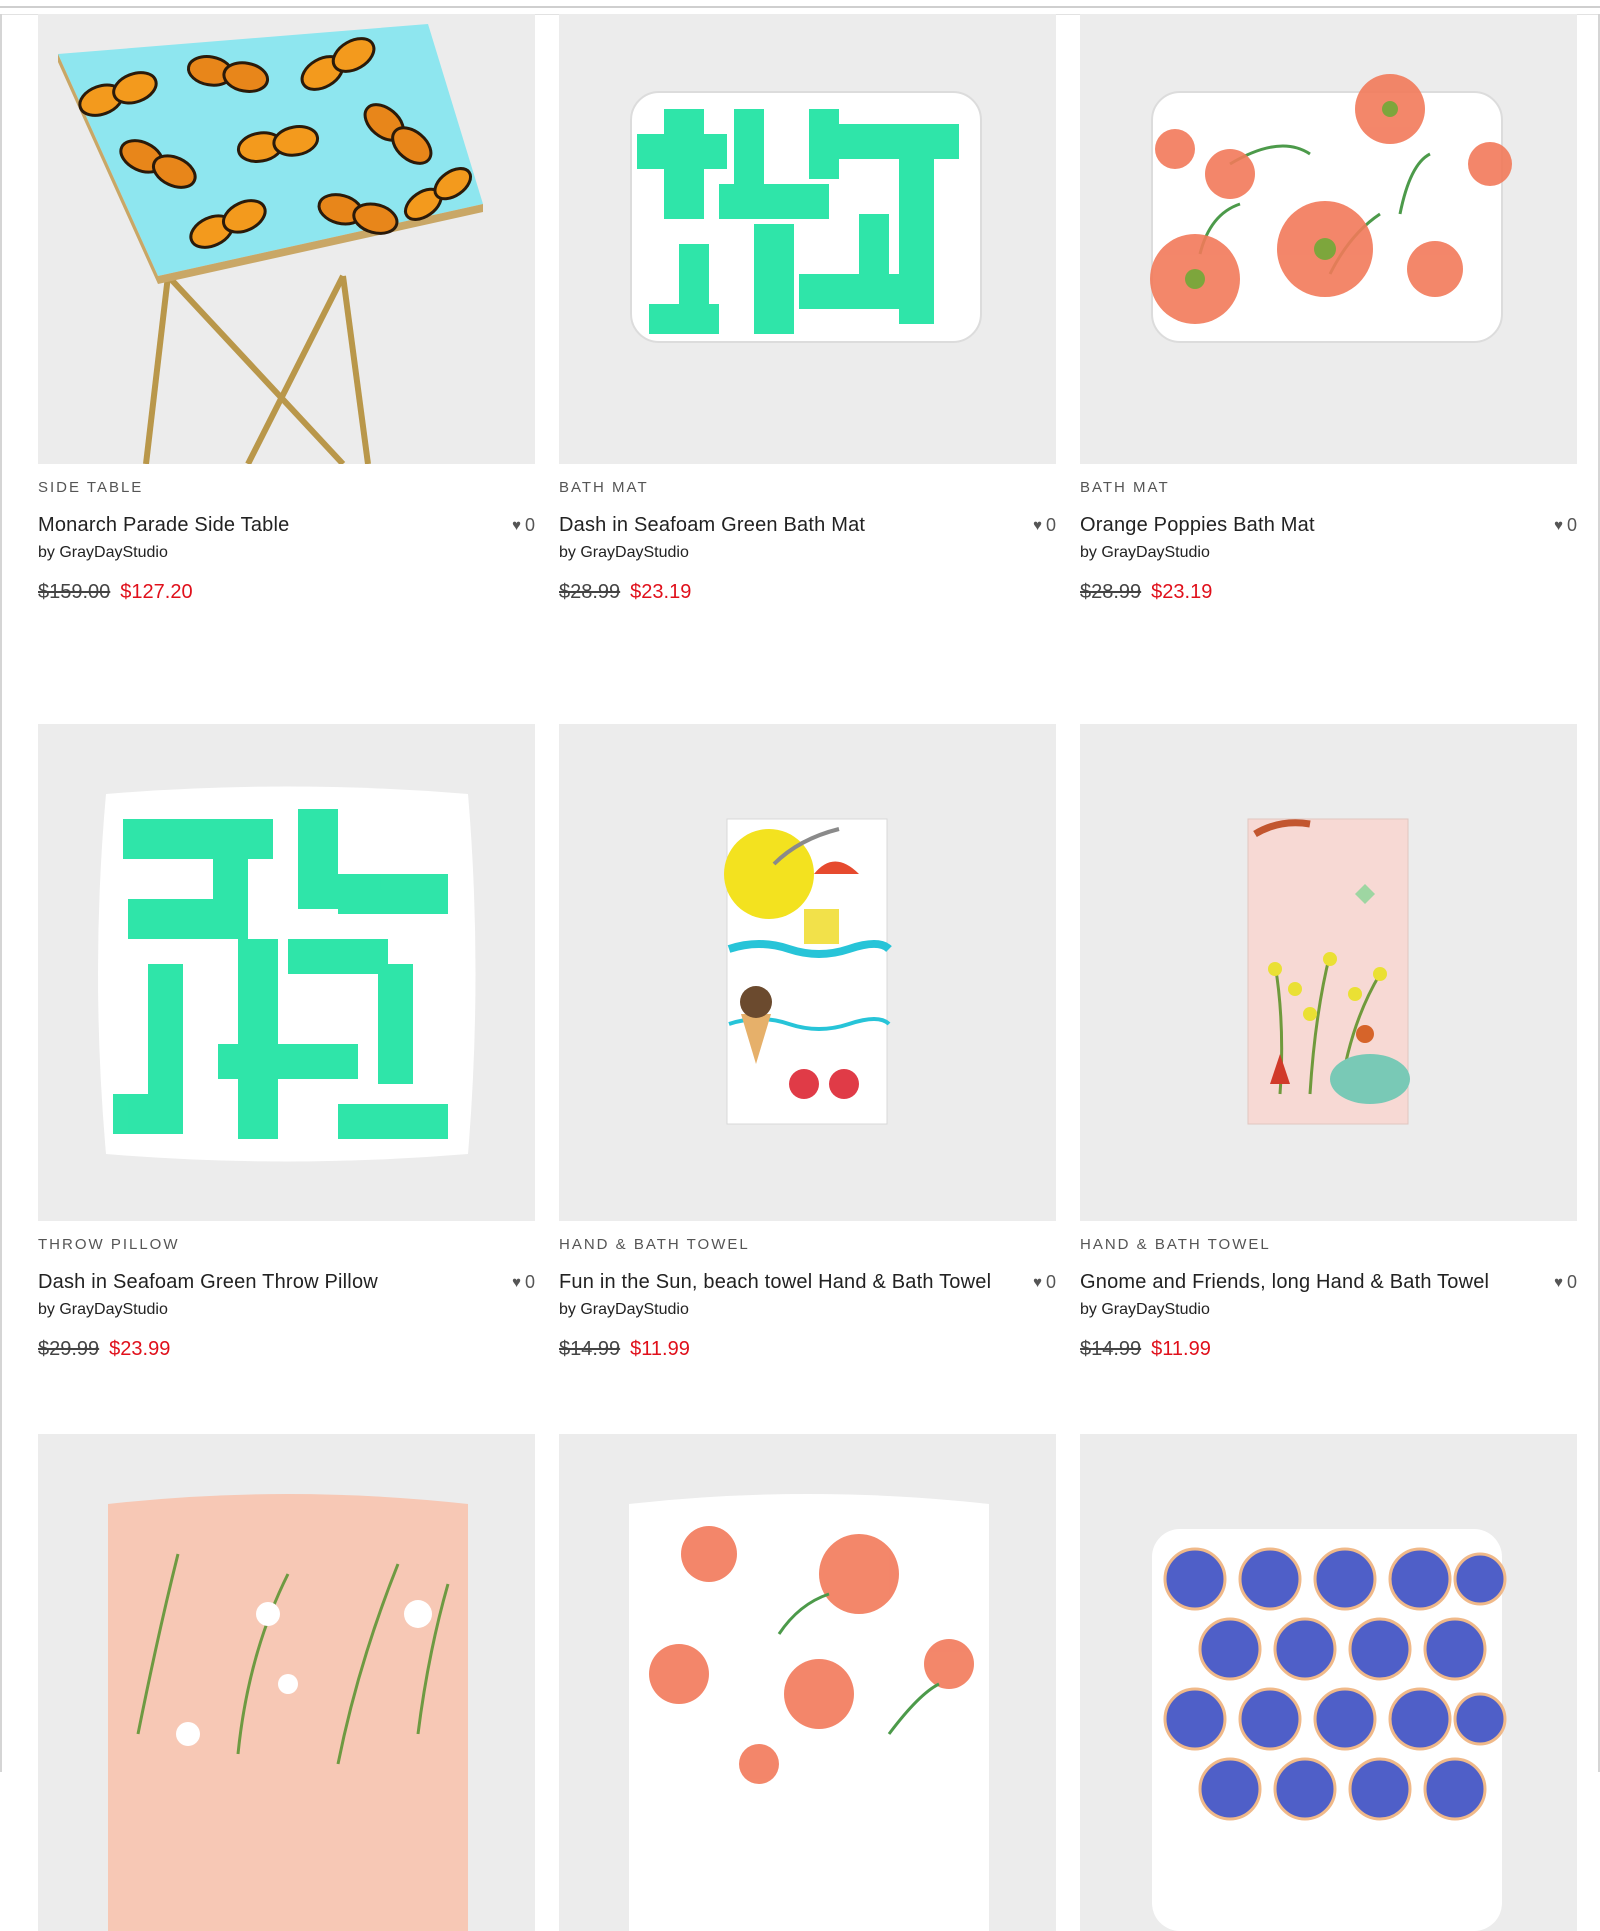 The width and height of the screenshot is (1600, 1931). What do you see at coordinates (712, 525) in the screenshot?
I see `product-title: Dash in Seafoam Green Bath Mat` at bounding box center [712, 525].